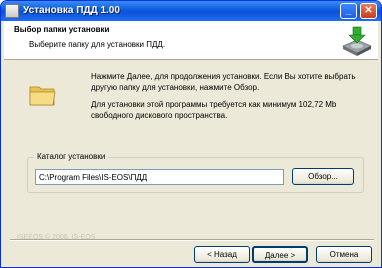 Image resolution: width=382 pixels, height=268 pixels. Describe the element at coordinates (357, 41) in the screenshot. I see `hard-drive-install-icon` at that location.